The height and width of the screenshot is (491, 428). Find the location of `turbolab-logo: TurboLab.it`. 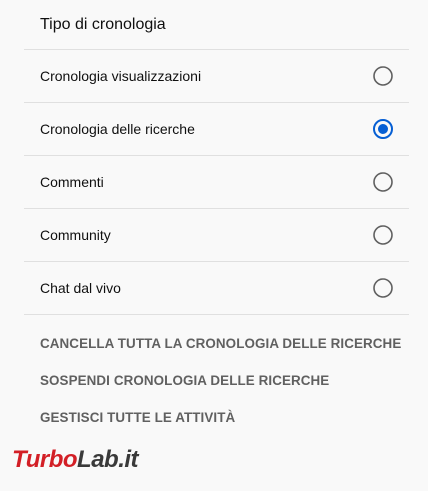

turbolab-logo: TurboLab.it is located at coordinates (75, 460).